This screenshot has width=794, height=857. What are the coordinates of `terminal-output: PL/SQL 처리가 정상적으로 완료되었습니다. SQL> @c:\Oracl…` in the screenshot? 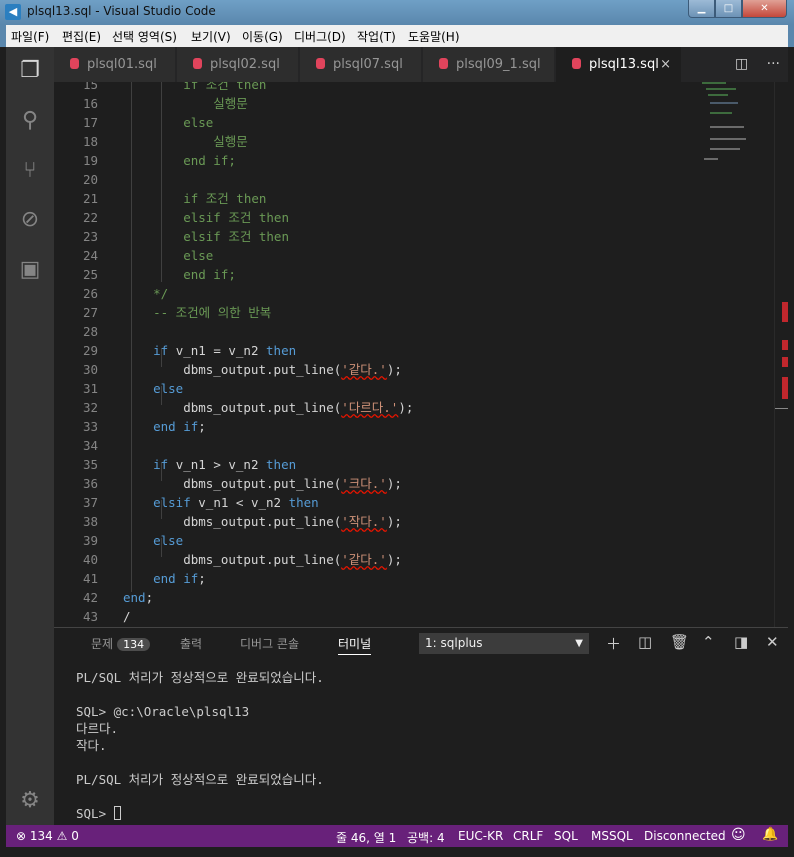 It's located at (200, 745).